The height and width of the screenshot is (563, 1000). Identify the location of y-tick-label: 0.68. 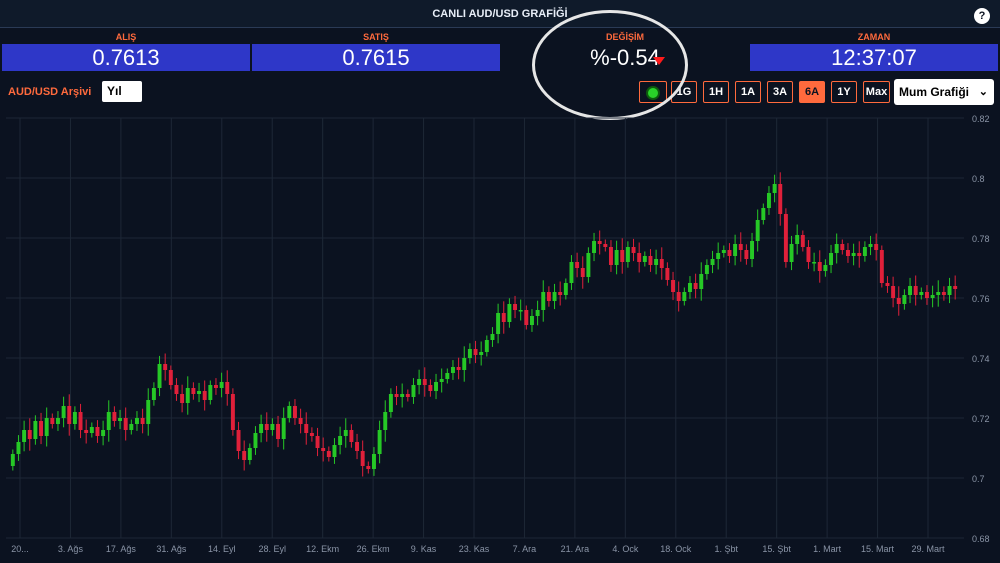
(981, 539).